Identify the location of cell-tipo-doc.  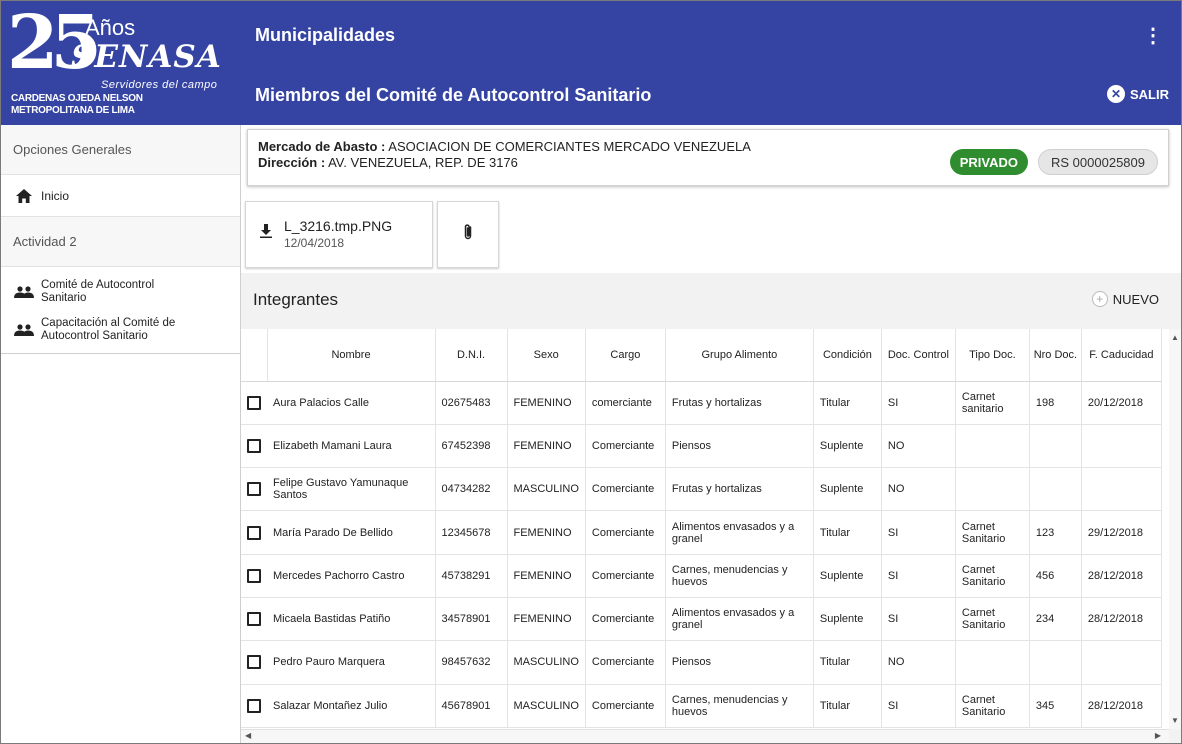
(992, 489).